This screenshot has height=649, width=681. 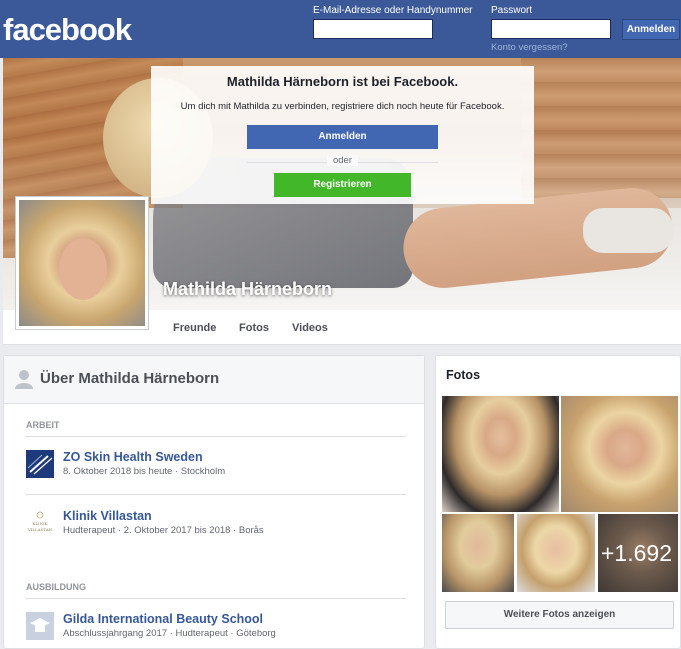 I want to click on education-heading: AUSBILDUNG, so click(x=56, y=587).